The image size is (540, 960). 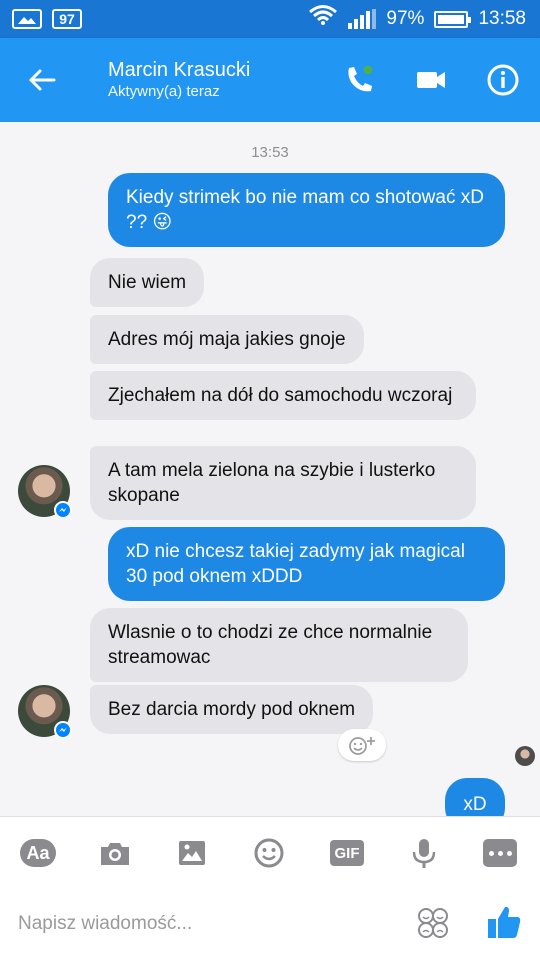 I want to click on status-right: 97% 13:58, so click(x=417, y=19).